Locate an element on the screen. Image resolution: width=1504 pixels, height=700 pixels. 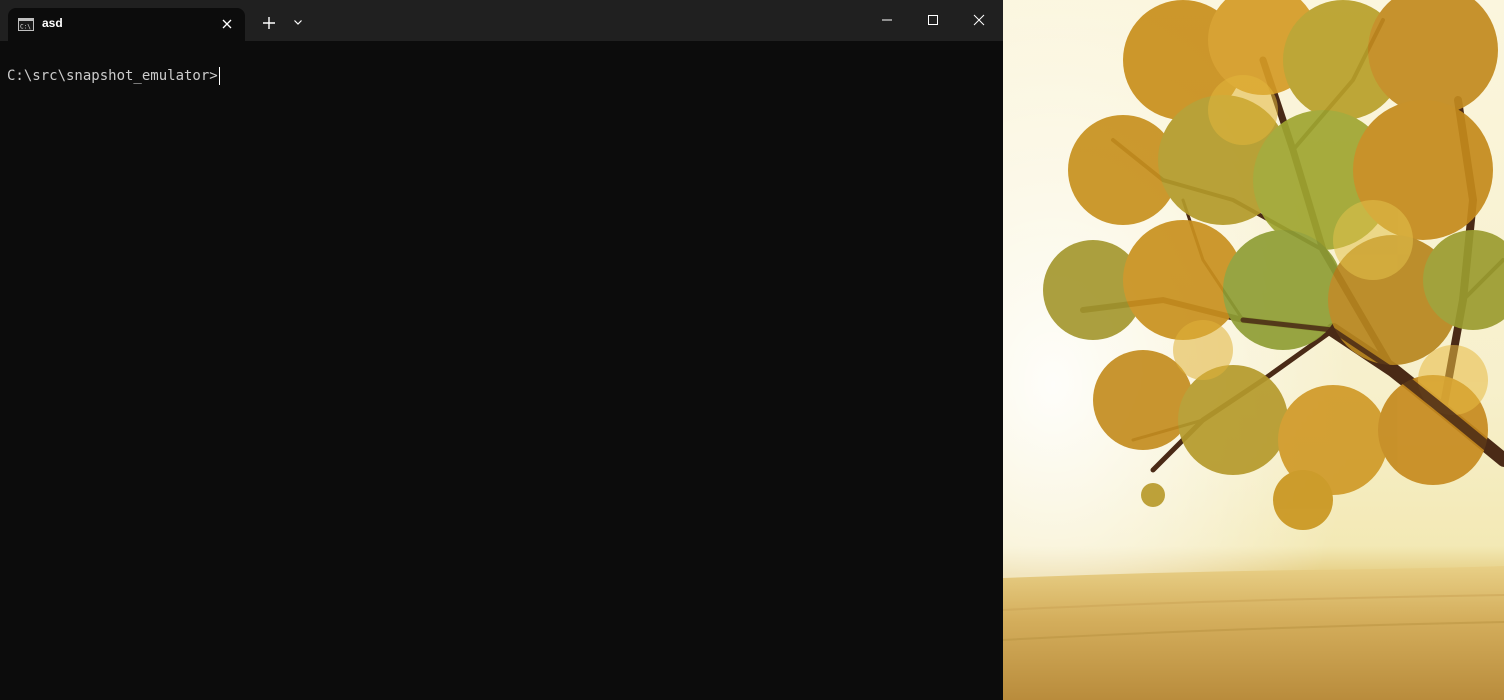
title-bar: C:\ asd is located at coordinates (501, 20).